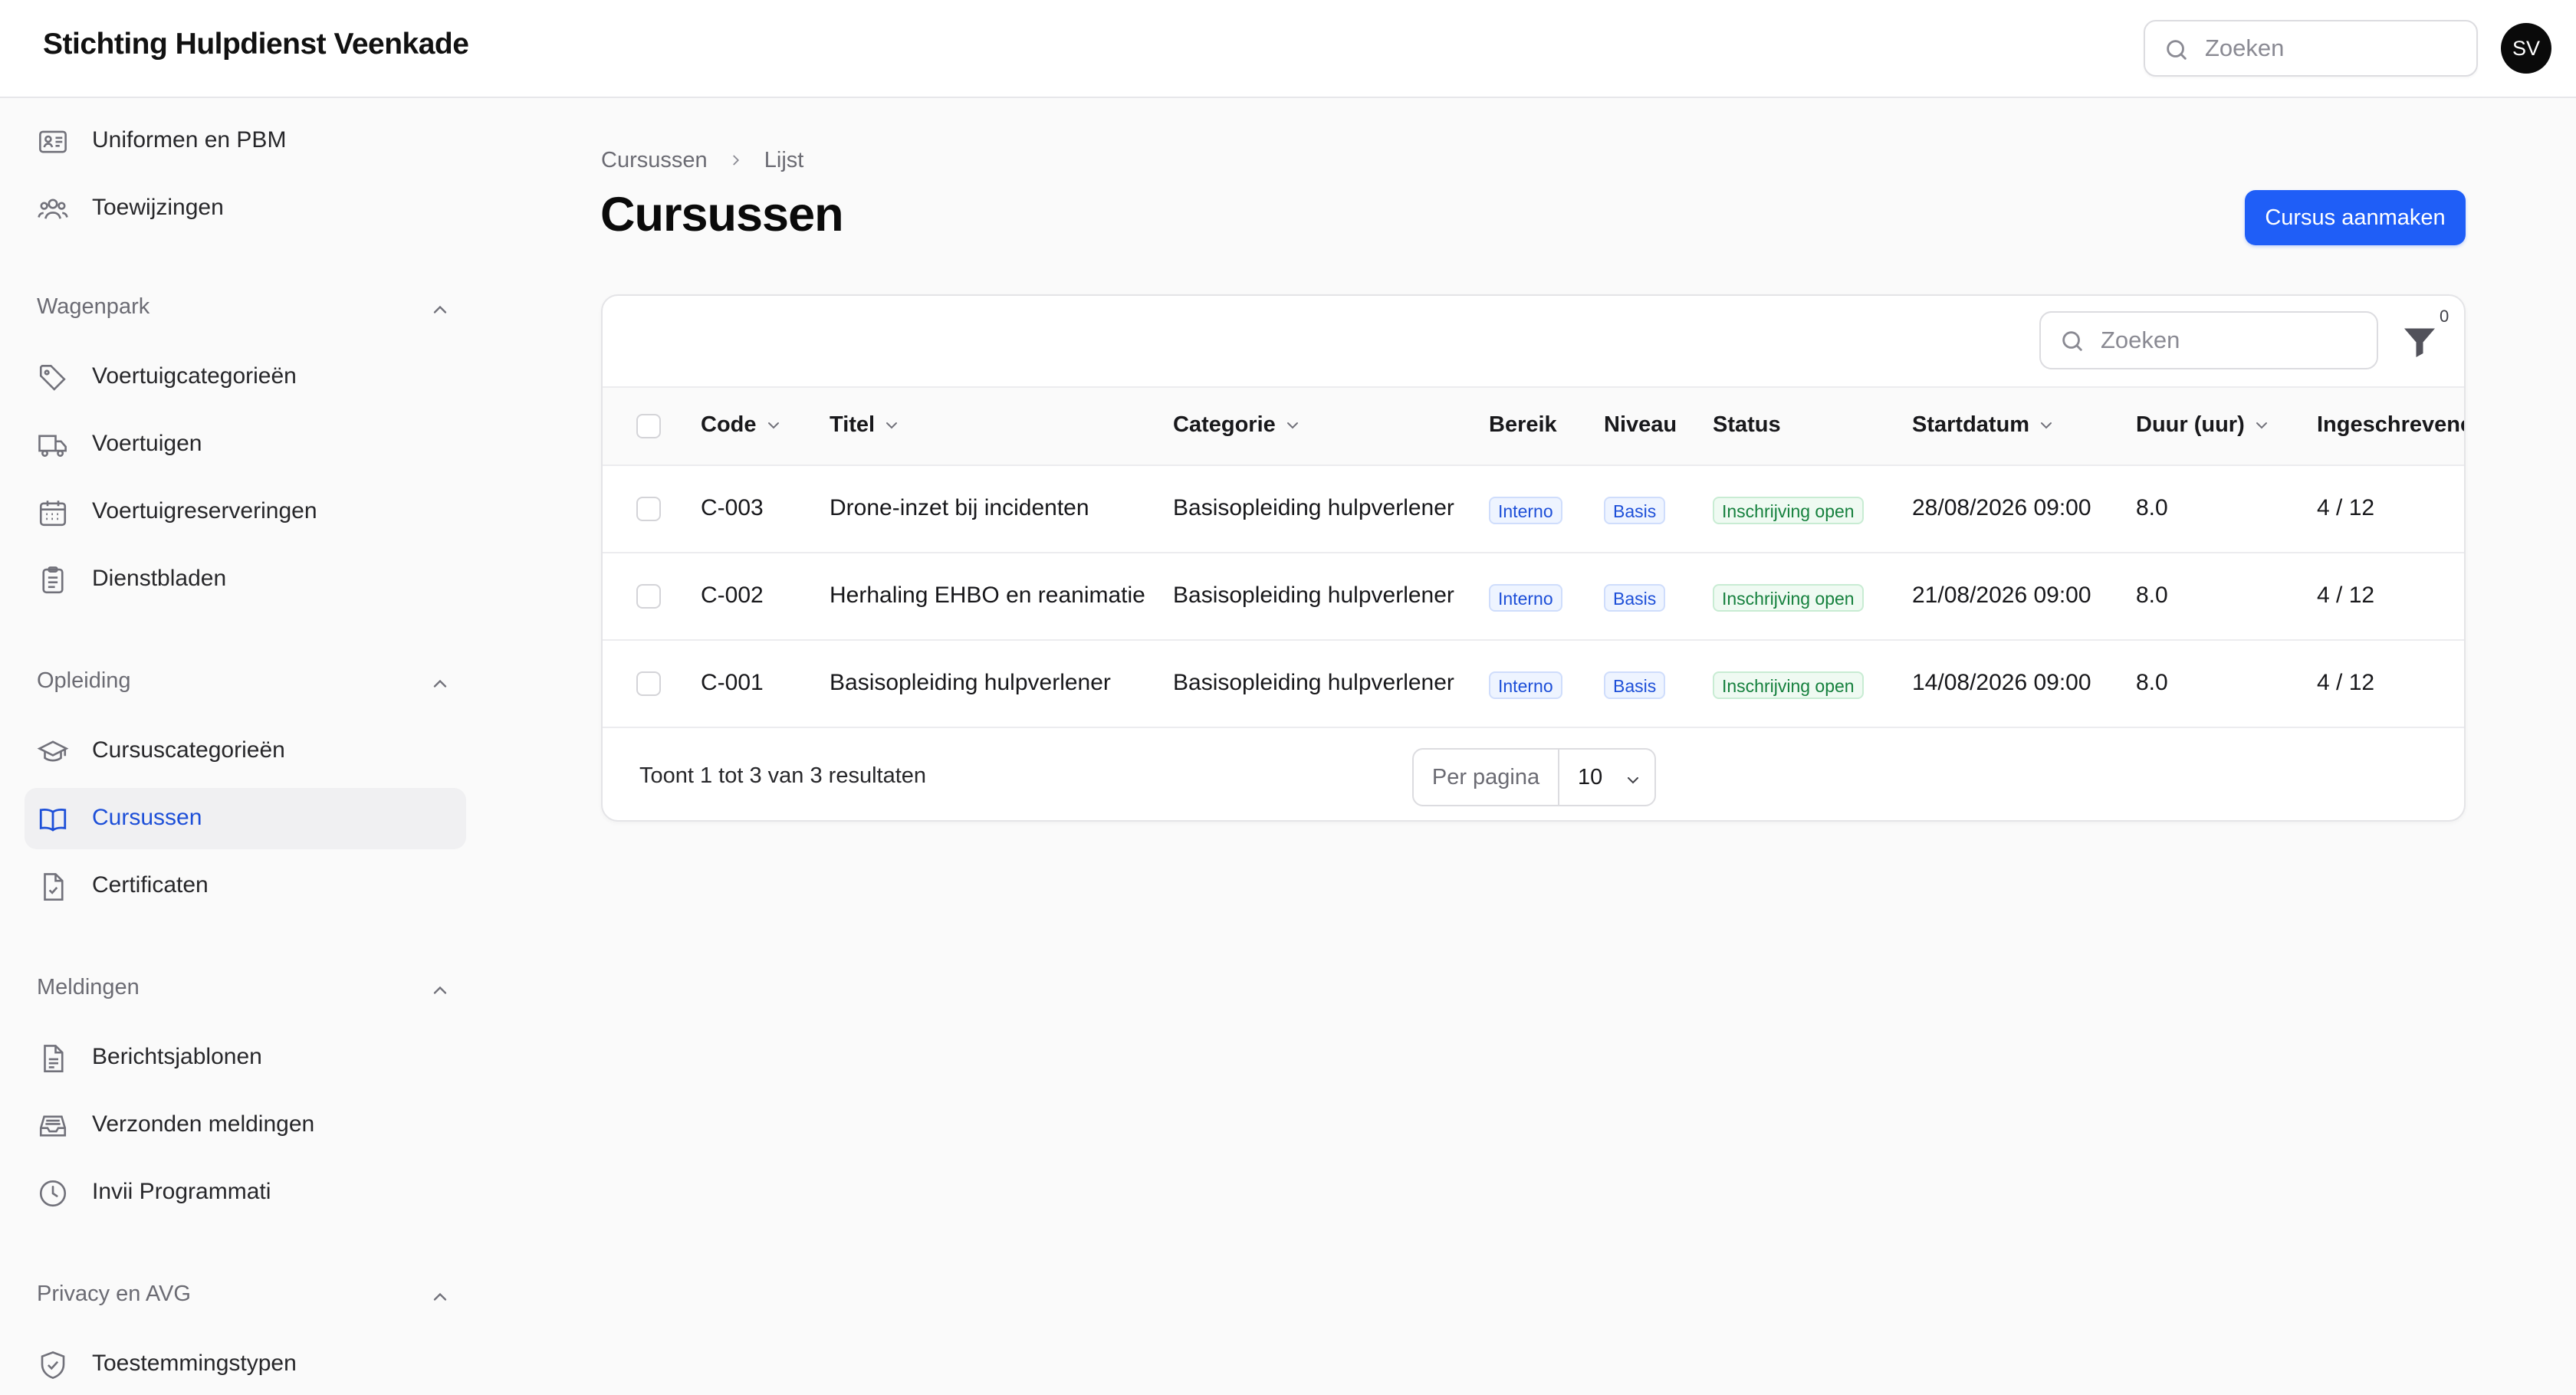 The height and width of the screenshot is (1395, 2576). What do you see at coordinates (1523, 425) in the screenshot?
I see `column-header-bereik: Bereik` at bounding box center [1523, 425].